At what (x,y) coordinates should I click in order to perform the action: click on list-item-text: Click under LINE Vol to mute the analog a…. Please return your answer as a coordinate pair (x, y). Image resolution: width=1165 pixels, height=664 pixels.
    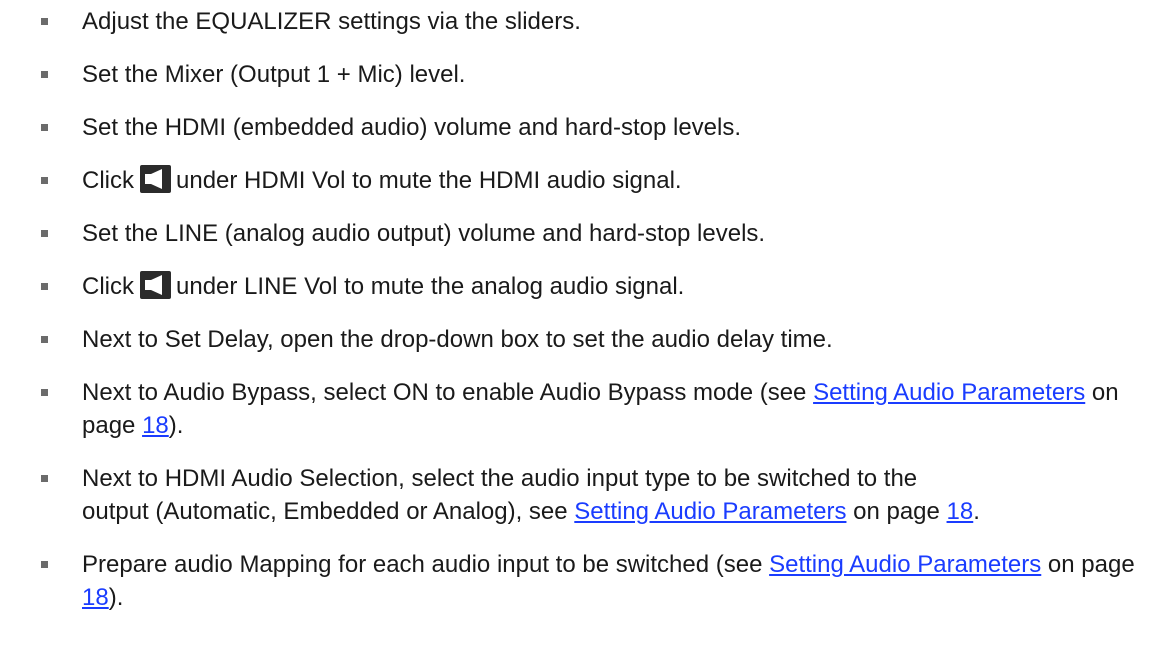
    Looking at the image, I should click on (383, 285).